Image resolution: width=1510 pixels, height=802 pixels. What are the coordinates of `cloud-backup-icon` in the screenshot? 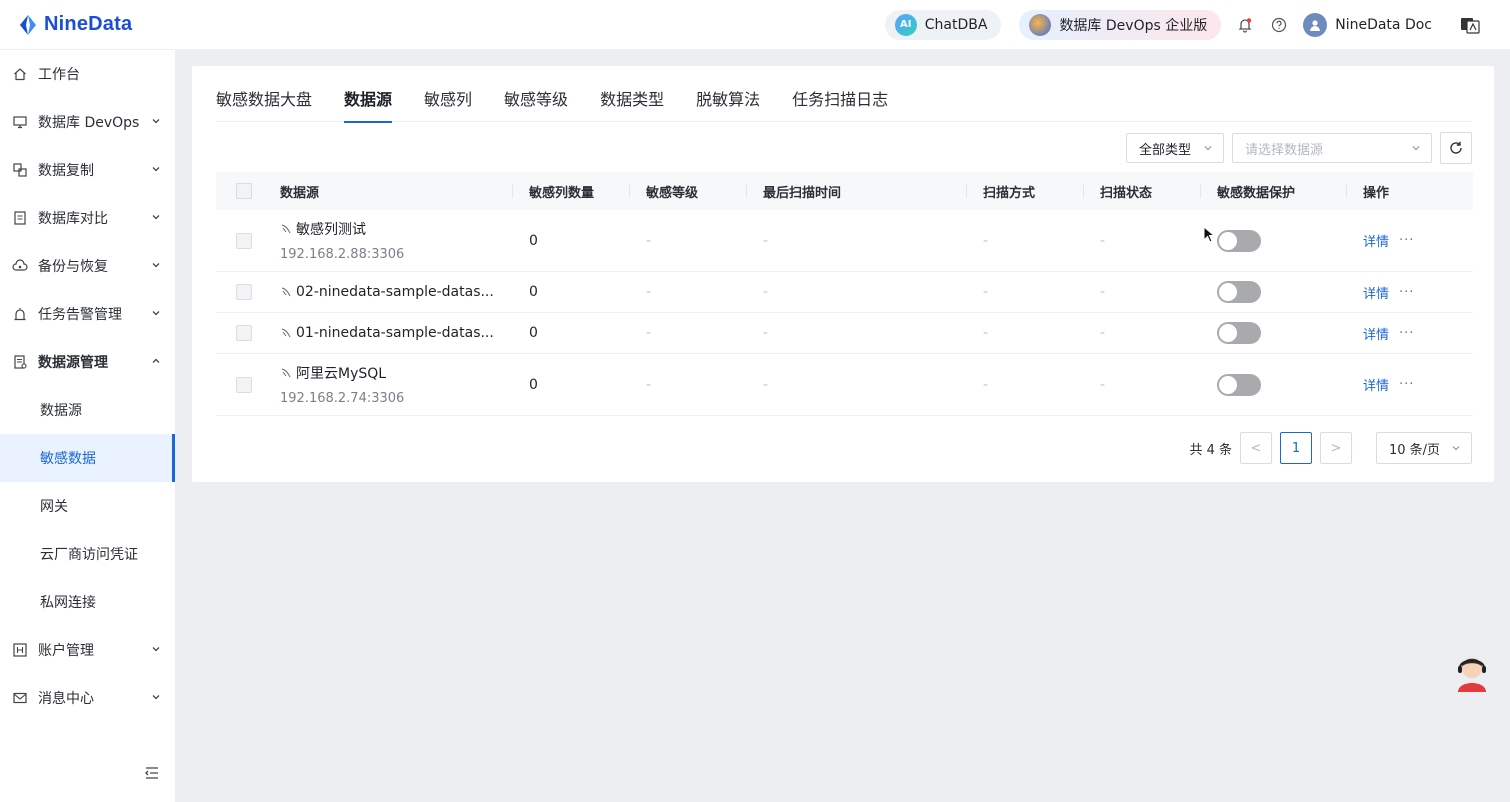 It's located at (20, 266).